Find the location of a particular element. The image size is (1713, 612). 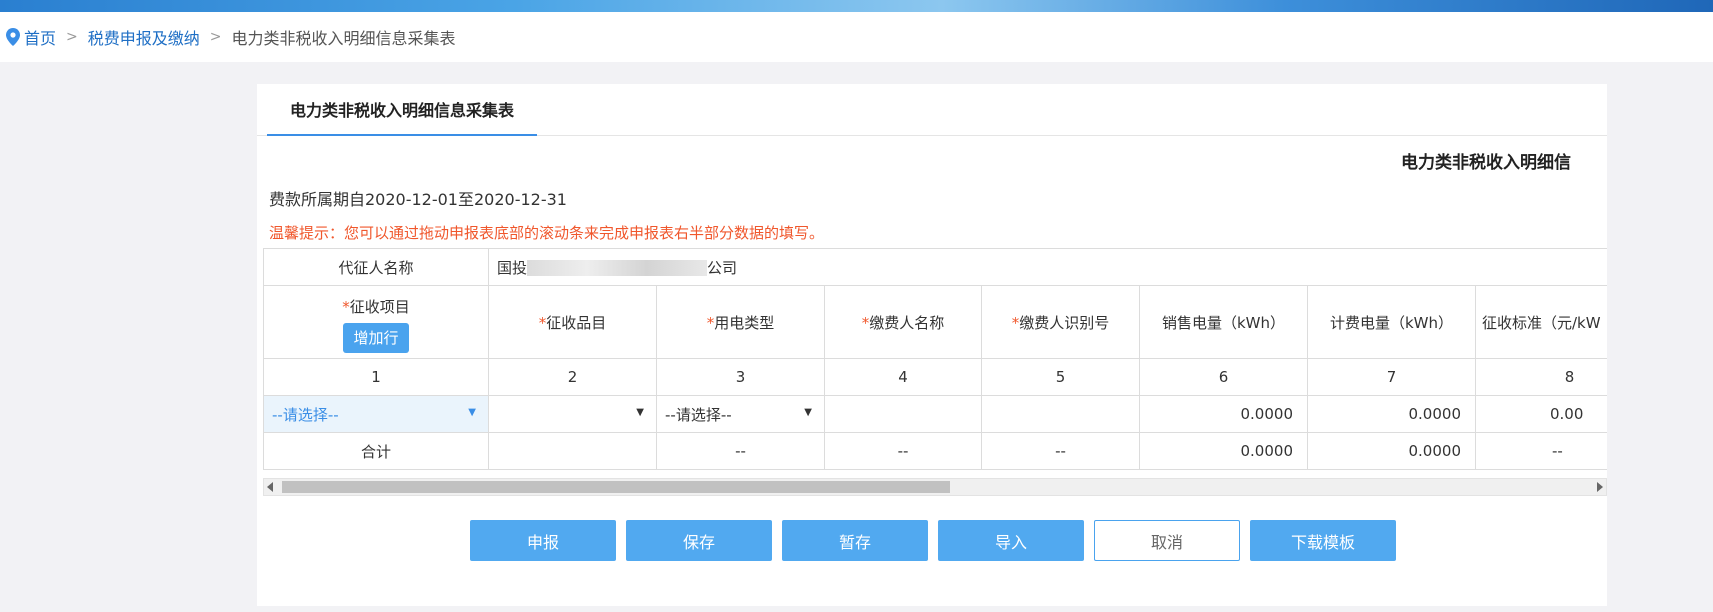

breadcrumb-home-link: 首页 is located at coordinates (40, 37).